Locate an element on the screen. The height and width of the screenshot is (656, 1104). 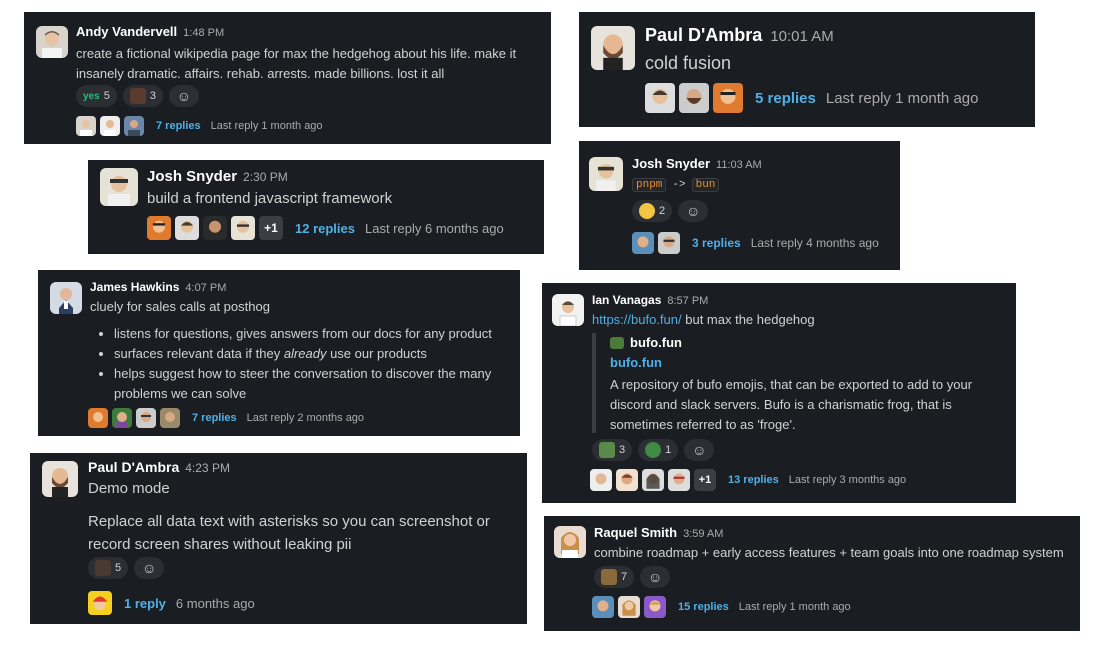
reactions-row: 3 1 ☺ is located at coordinates (653, 450).